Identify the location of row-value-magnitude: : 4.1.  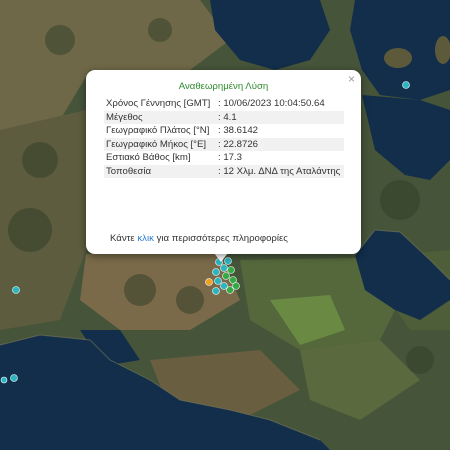
(280, 117).